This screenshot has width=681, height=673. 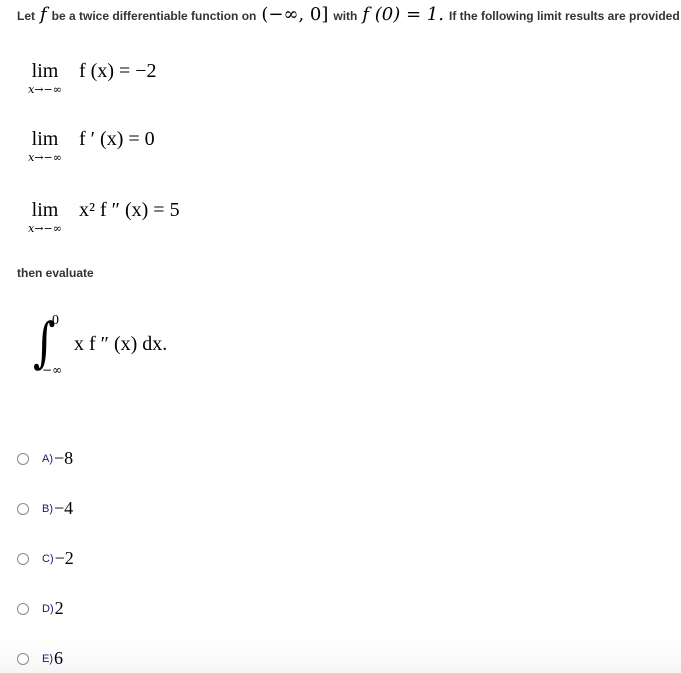 I want to click on option-label: A), so click(x=47, y=458).